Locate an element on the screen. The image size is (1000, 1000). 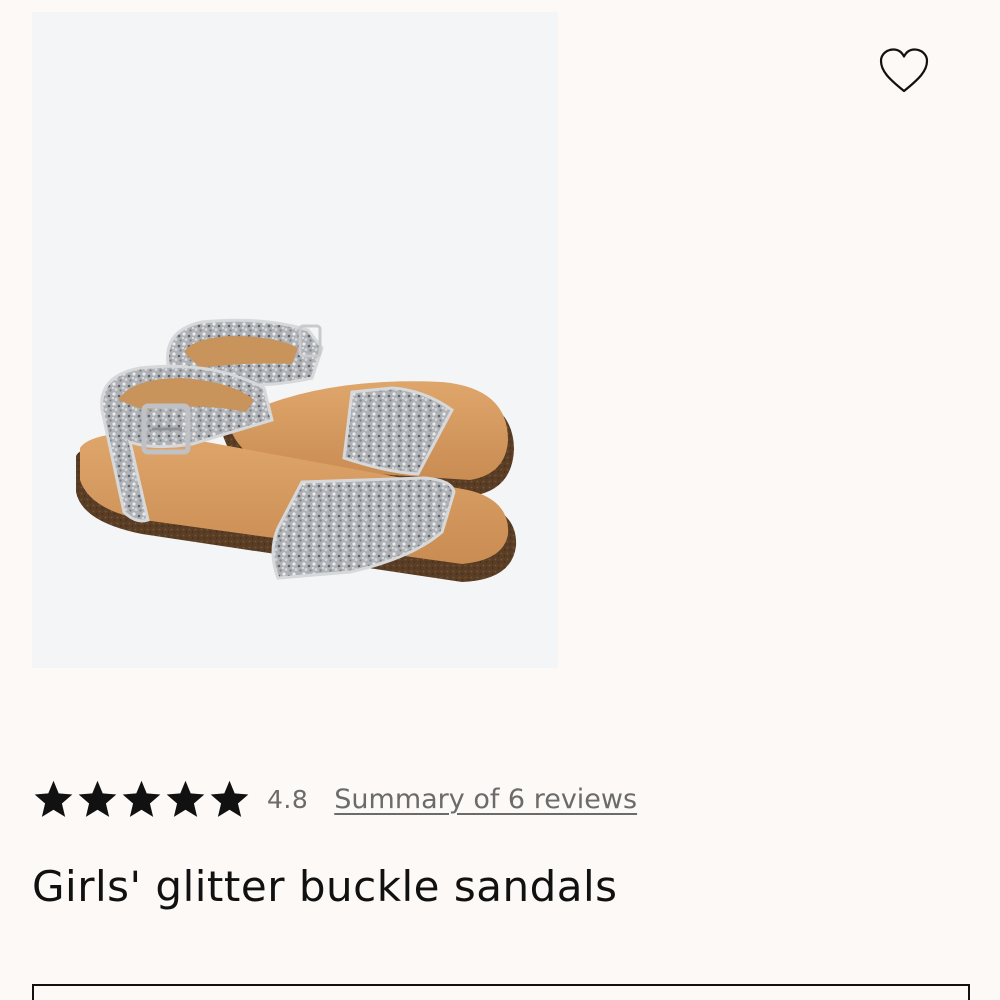
star-rating is located at coordinates (141, 799).